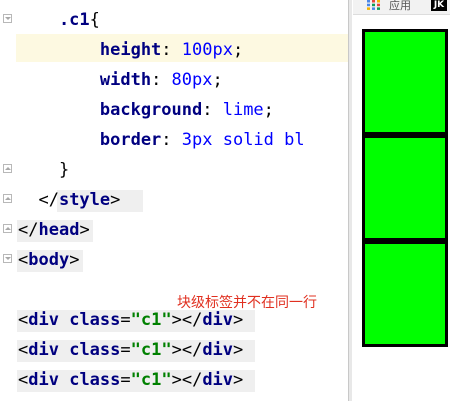 The image size is (450, 401). I want to click on code-token: {, so click(94, 20).